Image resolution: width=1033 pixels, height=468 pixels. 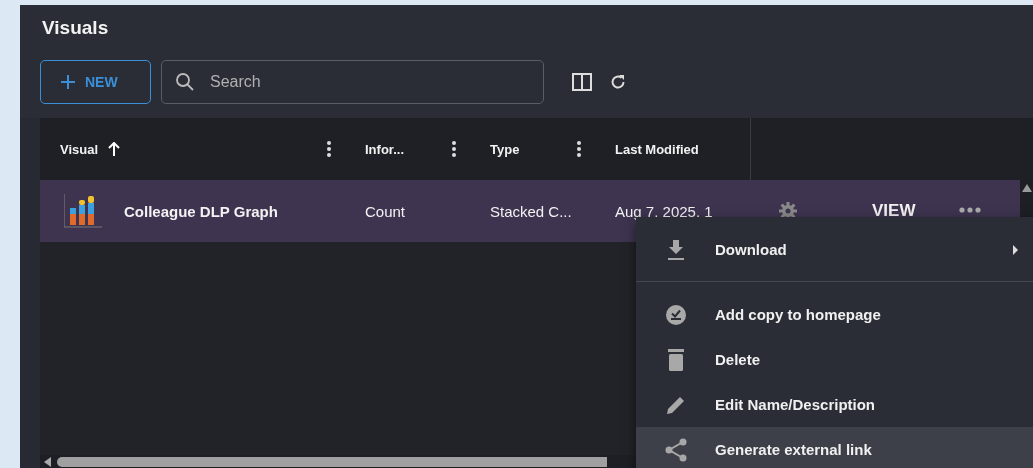 I want to click on column-label: Type, so click(x=505, y=149).